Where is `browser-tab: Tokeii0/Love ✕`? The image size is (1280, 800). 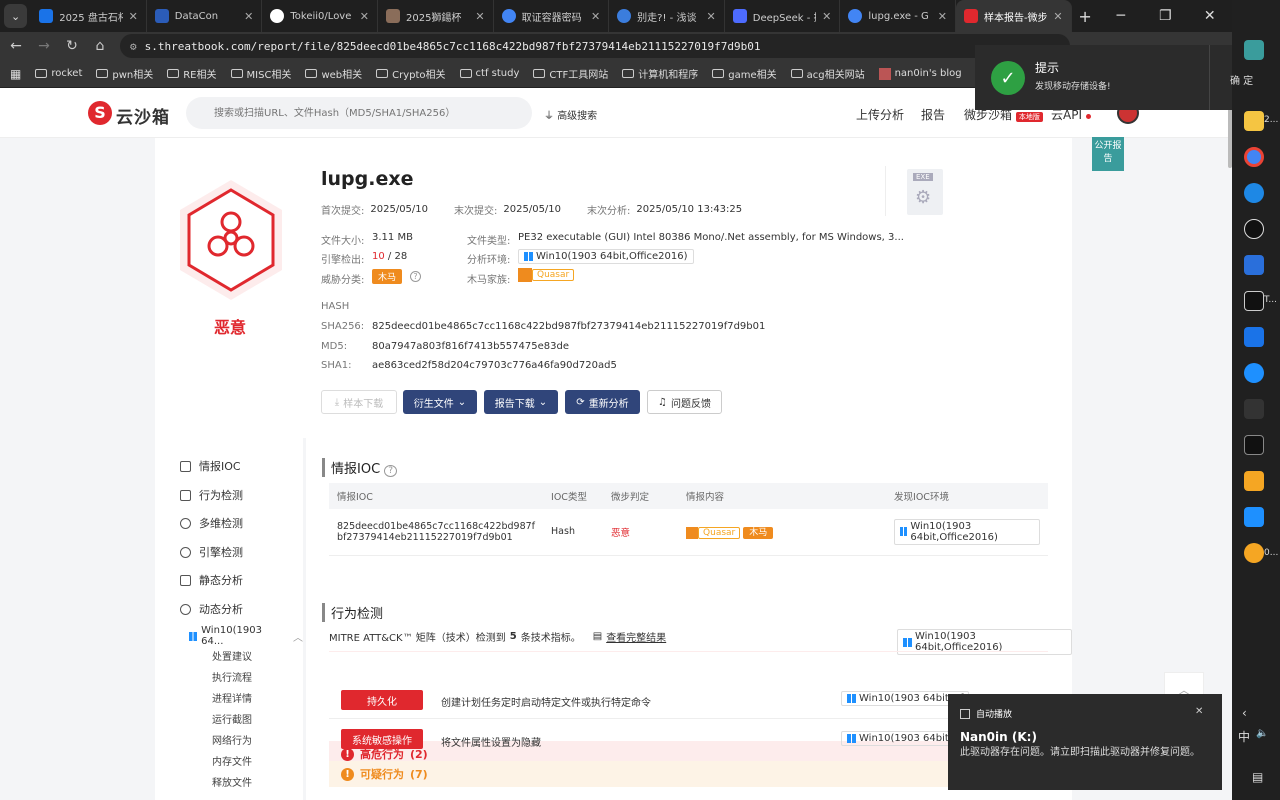
browser-tab: Tokeii0/Love ✕ is located at coordinates (320, 16).